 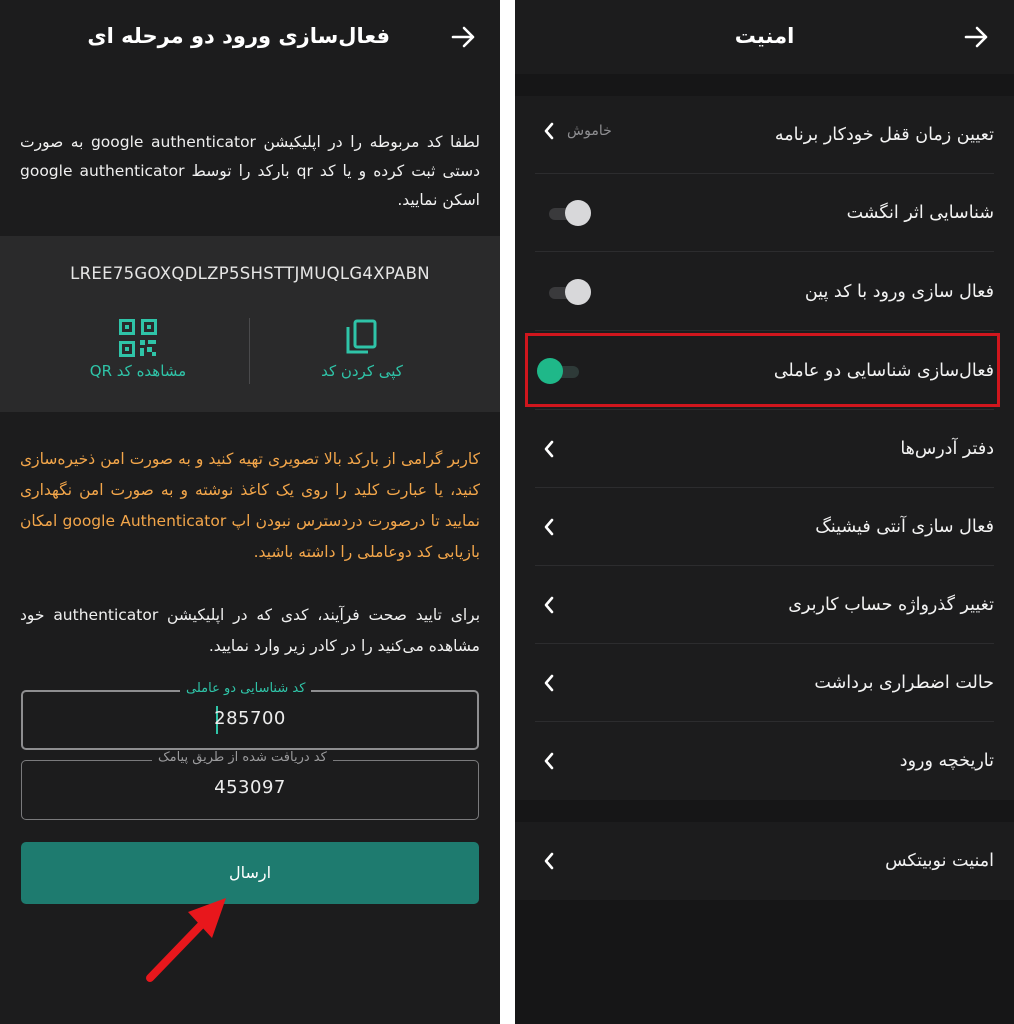 What do you see at coordinates (250, 873) in the screenshot?
I see `submit-button: ارسال` at bounding box center [250, 873].